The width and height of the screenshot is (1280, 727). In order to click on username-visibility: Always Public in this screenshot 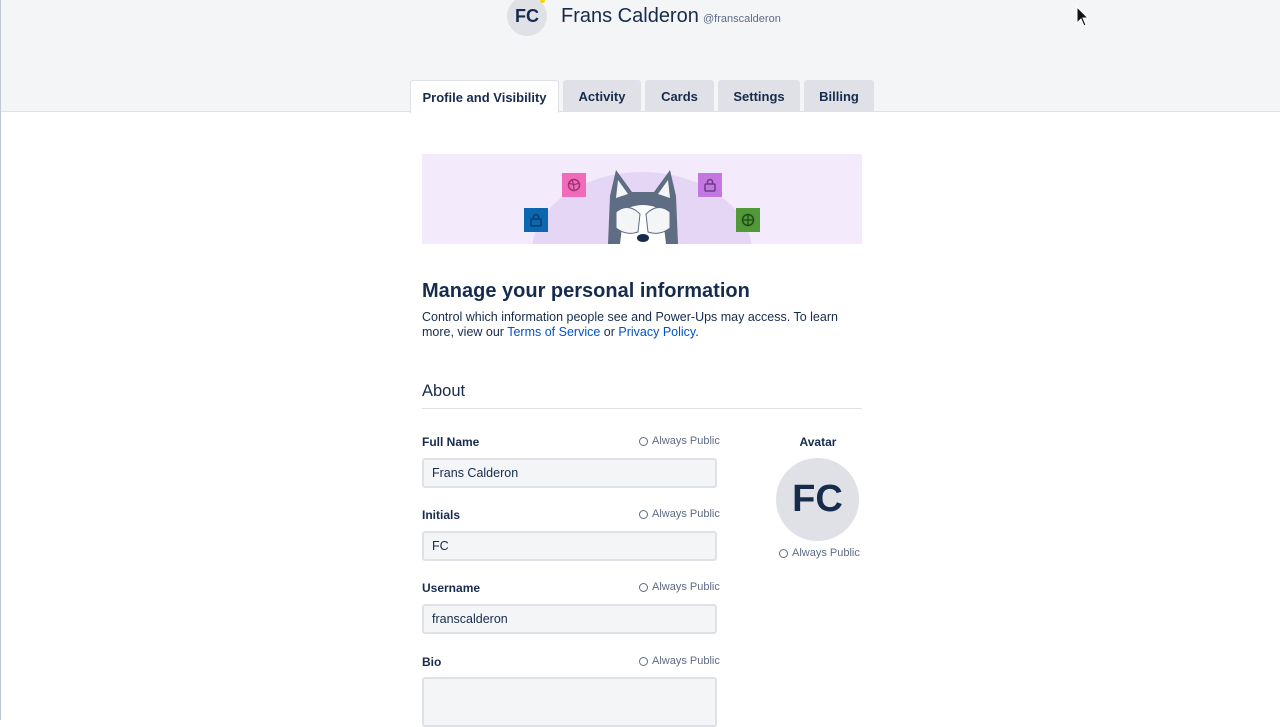, I will do `click(679, 587)`.